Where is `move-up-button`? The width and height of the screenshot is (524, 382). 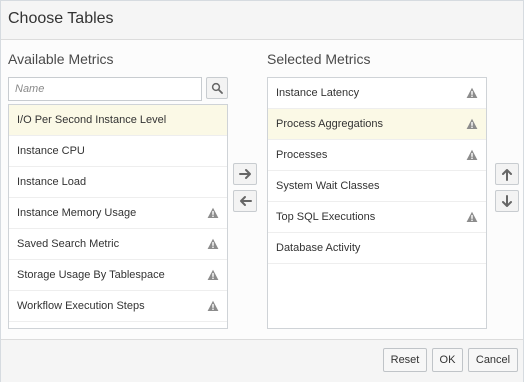 move-up-button is located at coordinates (507, 174).